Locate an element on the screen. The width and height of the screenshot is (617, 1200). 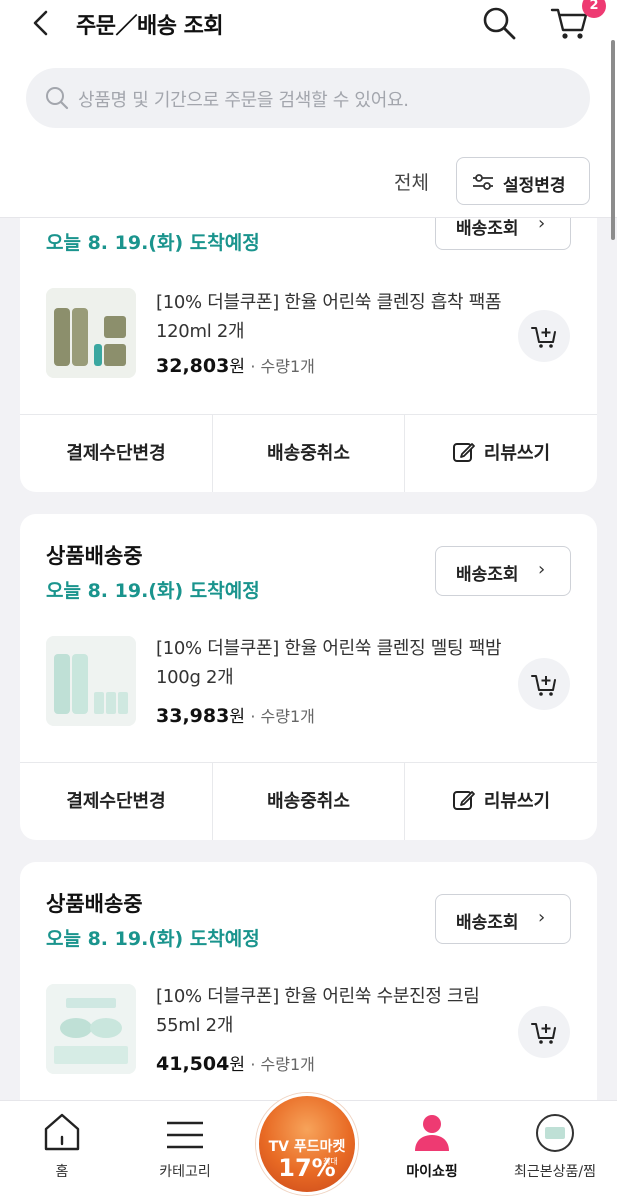
bottom-navigation: 홈 카테고리 TV 푸드마켓 17% 최대 마이쇼핑 최근본상품/찜 is located at coordinates (308, 1146).